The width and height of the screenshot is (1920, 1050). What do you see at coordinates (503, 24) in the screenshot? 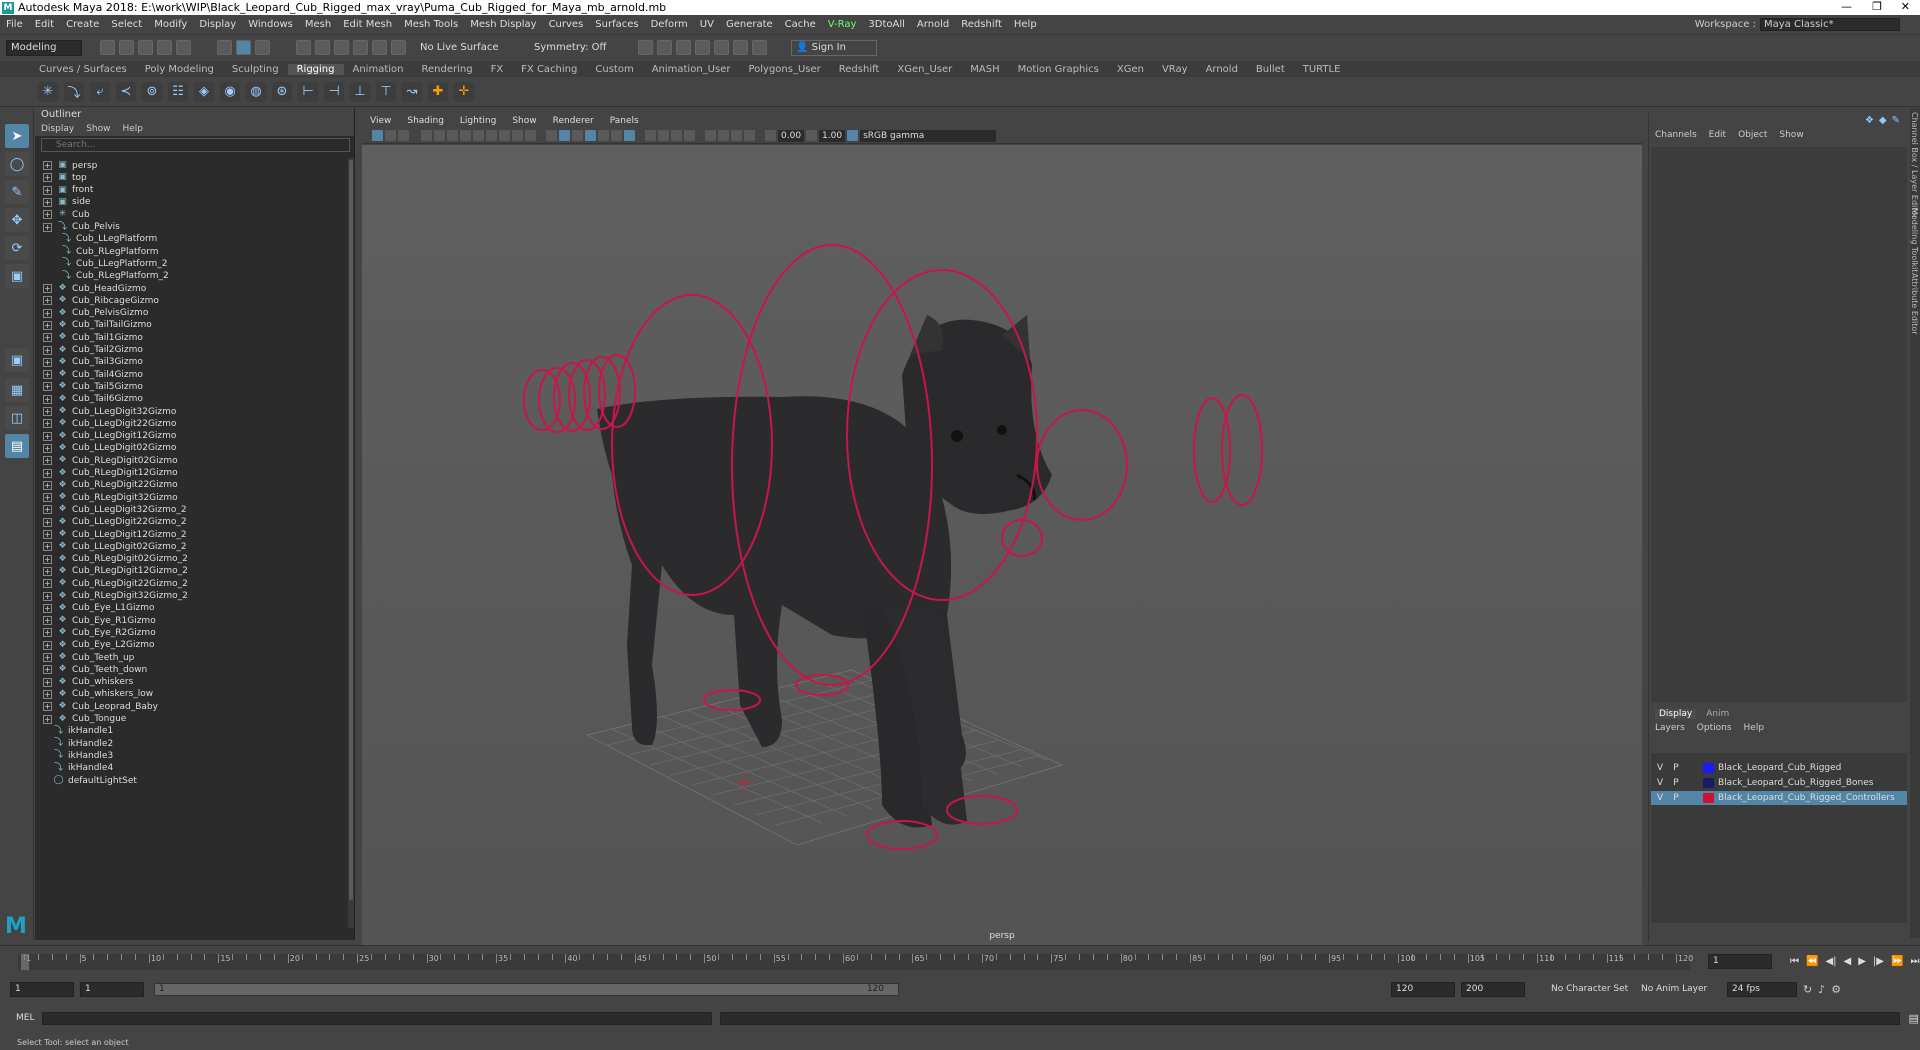
I see `menu-mesh-display: Mesh Display` at bounding box center [503, 24].